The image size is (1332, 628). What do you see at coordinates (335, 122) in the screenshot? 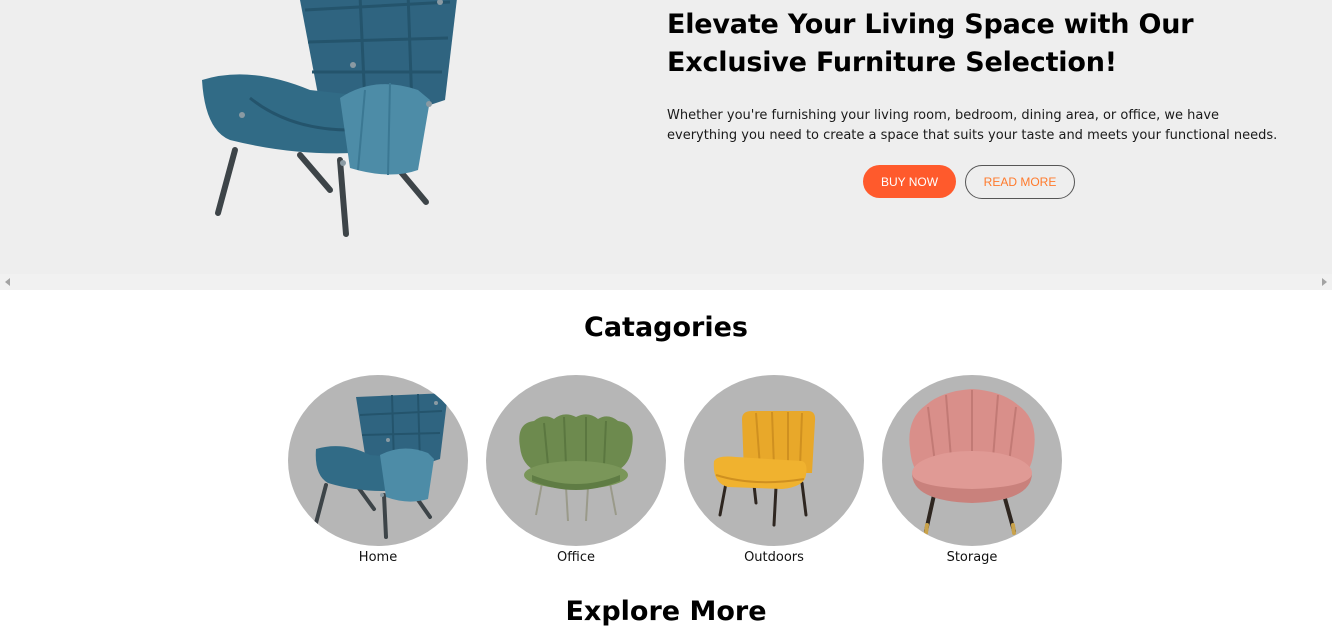
I see `hero-chair-image` at bounding box center [335, 122].